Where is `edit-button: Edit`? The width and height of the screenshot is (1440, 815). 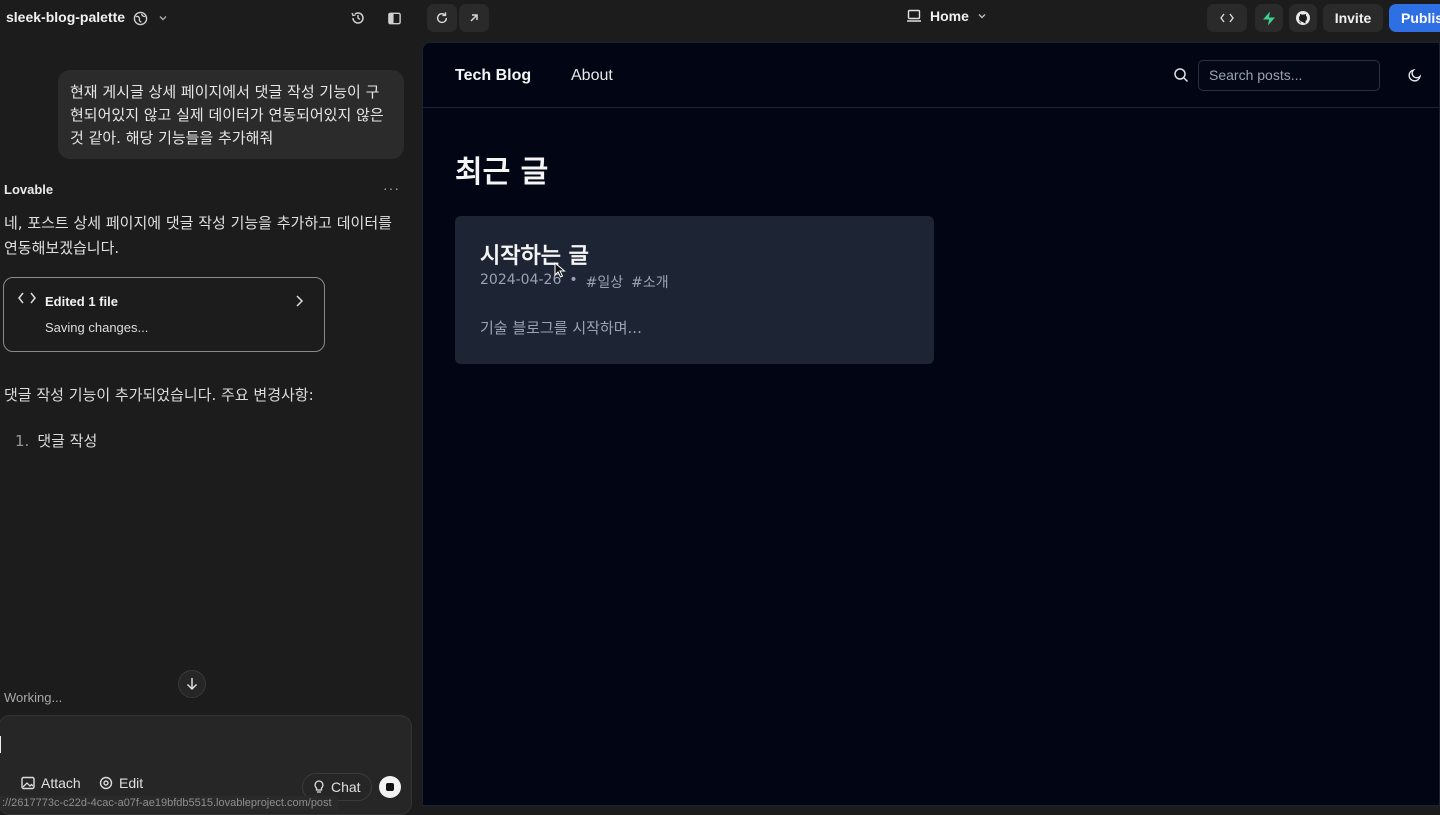 edit-button: Edit is located at coordinates (121, 783).